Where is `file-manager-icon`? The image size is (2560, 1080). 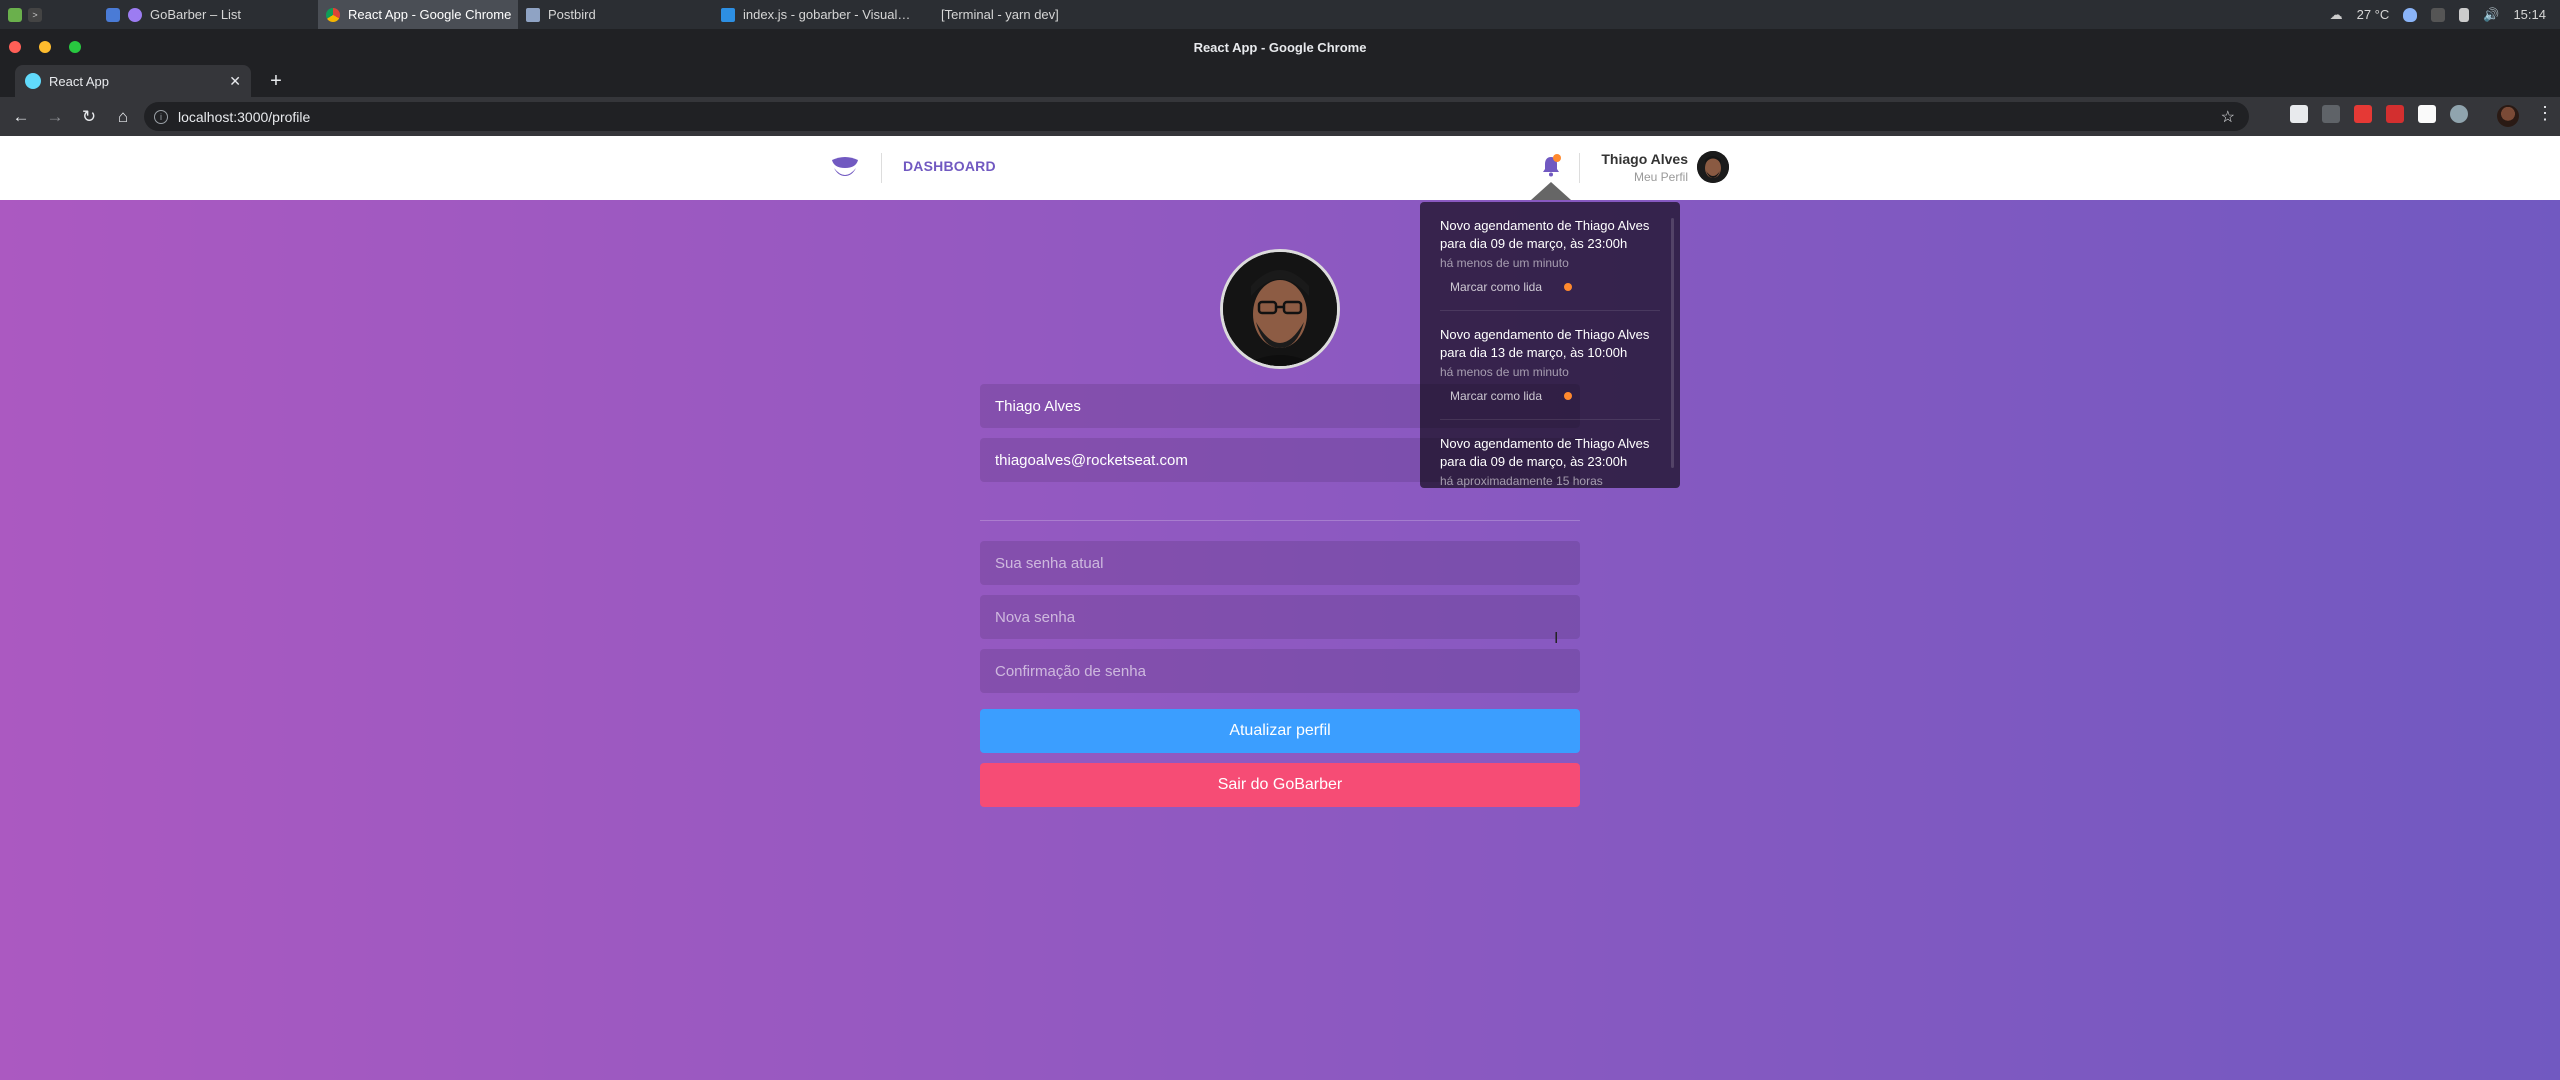
file-manager-icon is located at coordinates (15, 14).